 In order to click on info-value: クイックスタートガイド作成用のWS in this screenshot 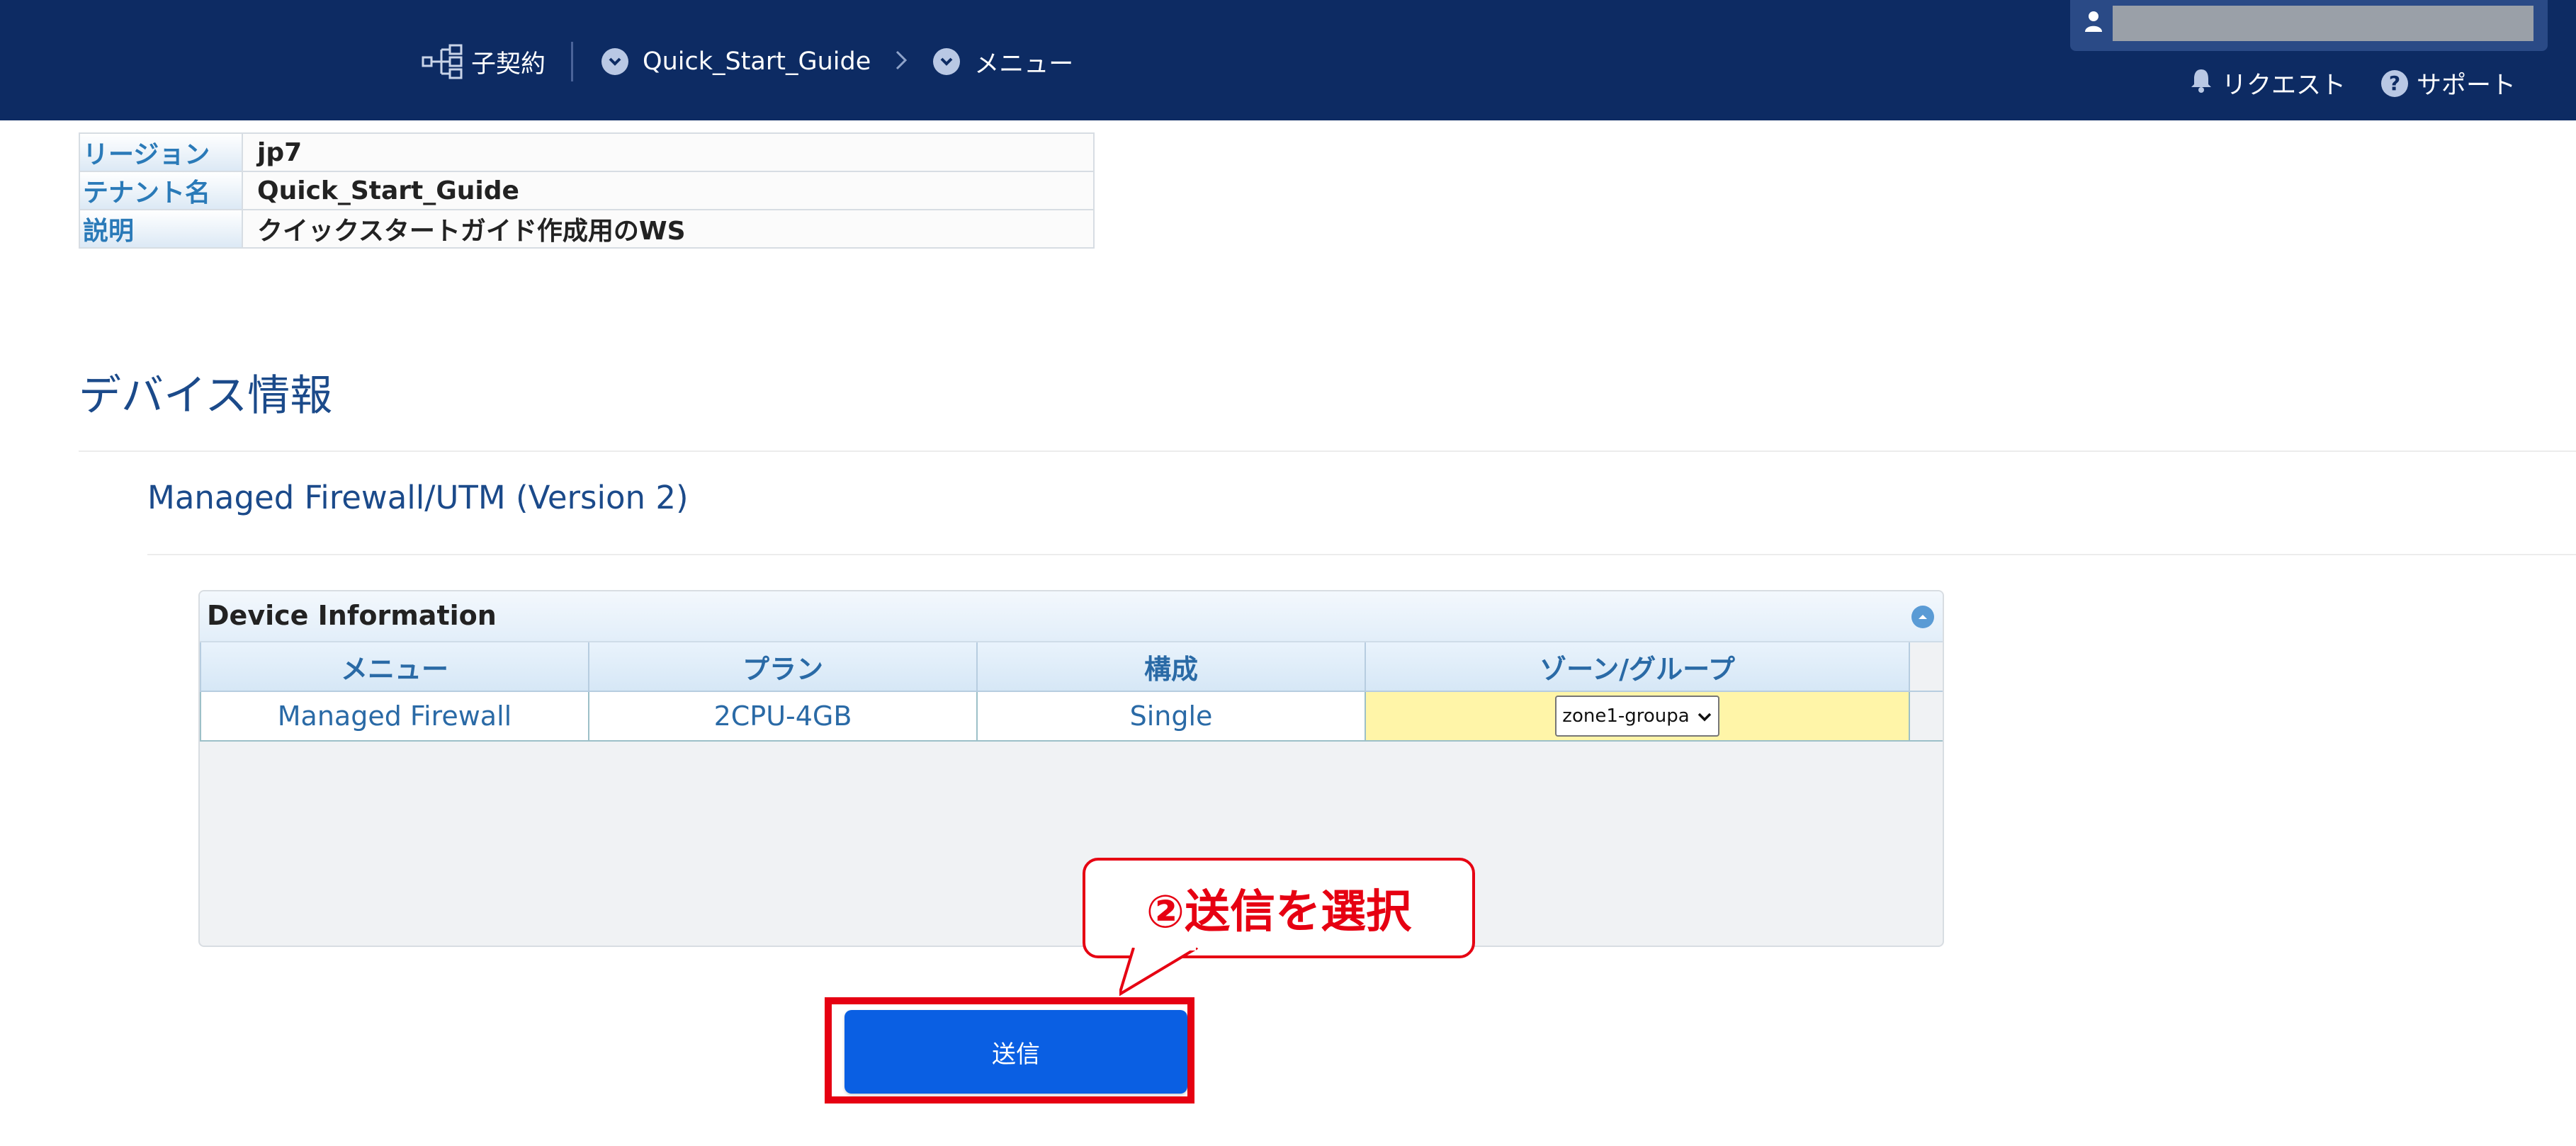, I will do `click(668, 229)`.